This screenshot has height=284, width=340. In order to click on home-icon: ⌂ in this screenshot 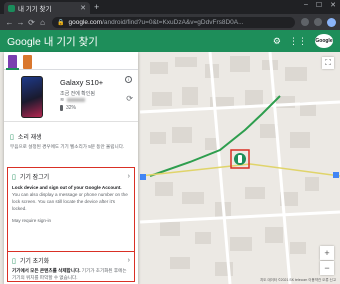, I will do `click(42, 22)`.